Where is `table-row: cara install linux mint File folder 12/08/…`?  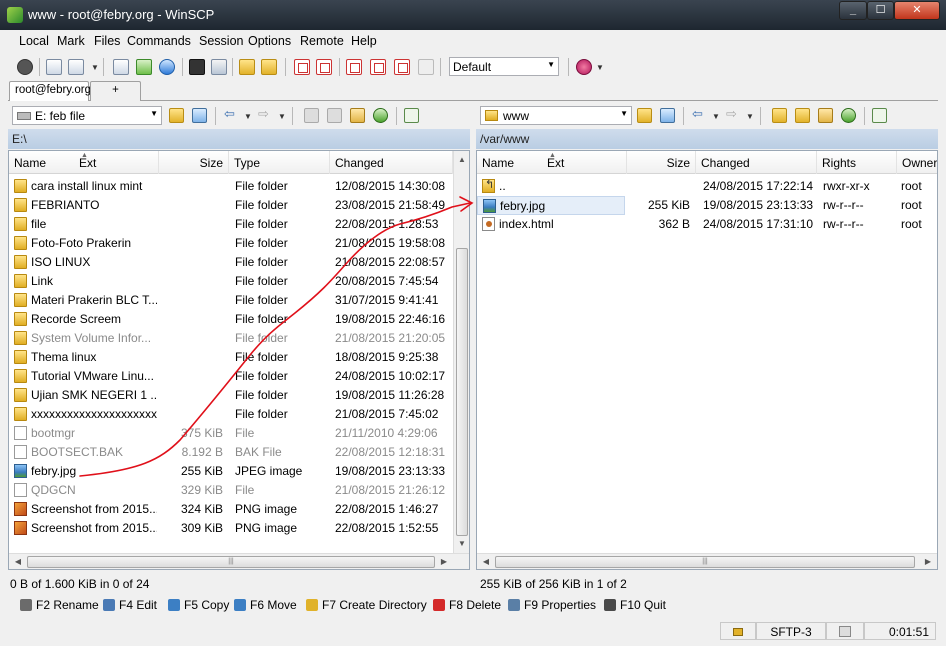 table-row: cara install linux mint File folder 12/08/… is located at coordinates (231, 186).